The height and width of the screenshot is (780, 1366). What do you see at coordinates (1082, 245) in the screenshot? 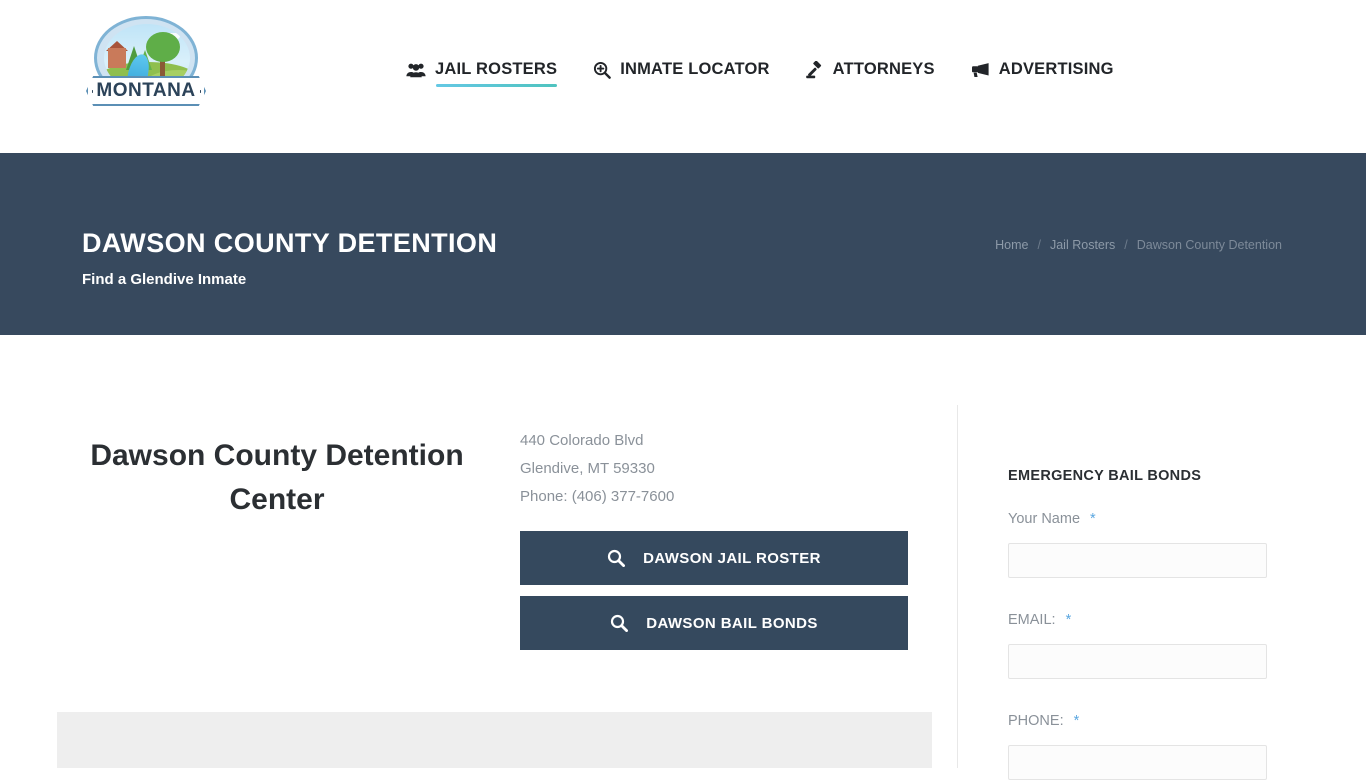
I see `breadcrumb-item-jail-rosters: Jail Rosters` at bounding box center [1082, 245].